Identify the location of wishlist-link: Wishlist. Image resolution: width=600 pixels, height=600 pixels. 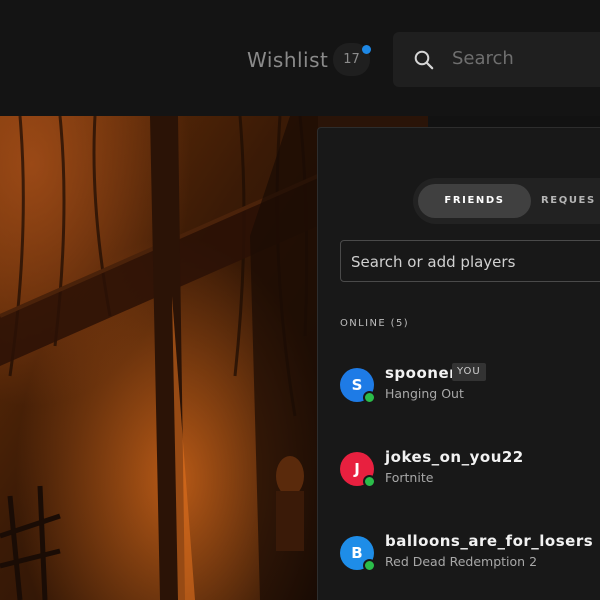
(287, 60).